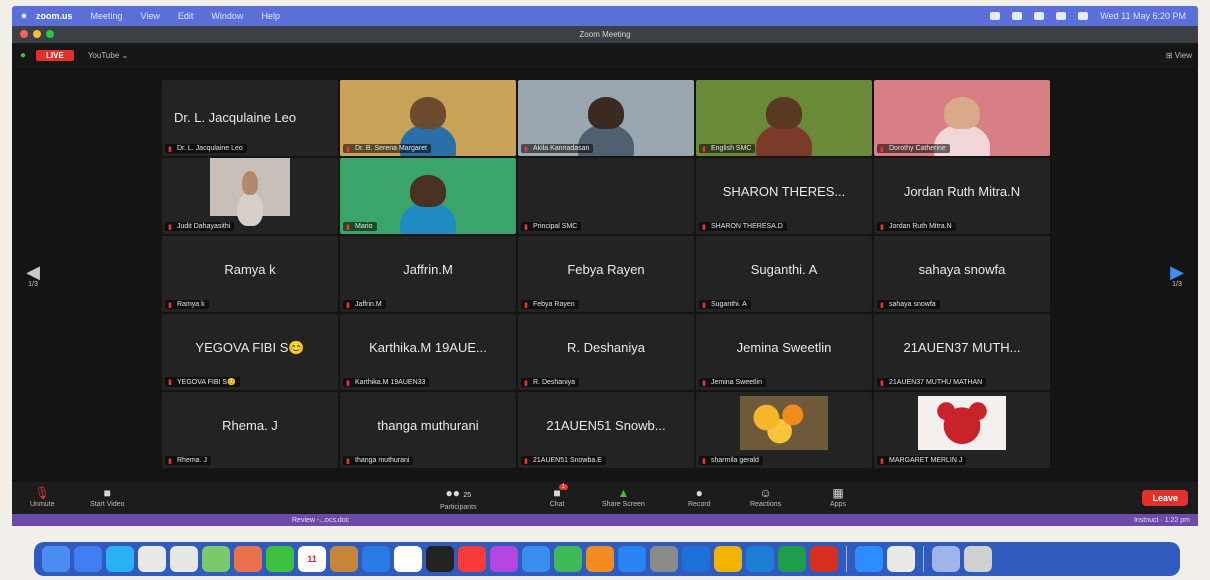  What do you see at coordinates (108, 55) in the screenshot?
I see `youtube-stream-dropdown: YouTube ⌄` at bounding box center [108, 55].